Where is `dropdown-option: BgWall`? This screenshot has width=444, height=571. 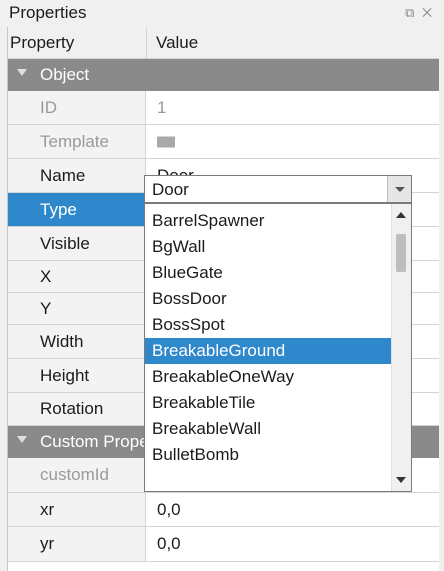 dropdown-option: BgWall is located at coordinates (269, 247).